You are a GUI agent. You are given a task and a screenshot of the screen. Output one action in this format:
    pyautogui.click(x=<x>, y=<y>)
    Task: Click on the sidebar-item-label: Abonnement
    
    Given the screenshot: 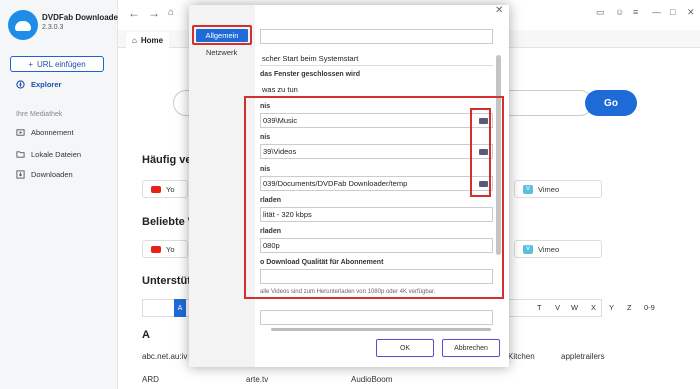 What is the action you would take?
    pyautogui.click(x=52, y=132)
    